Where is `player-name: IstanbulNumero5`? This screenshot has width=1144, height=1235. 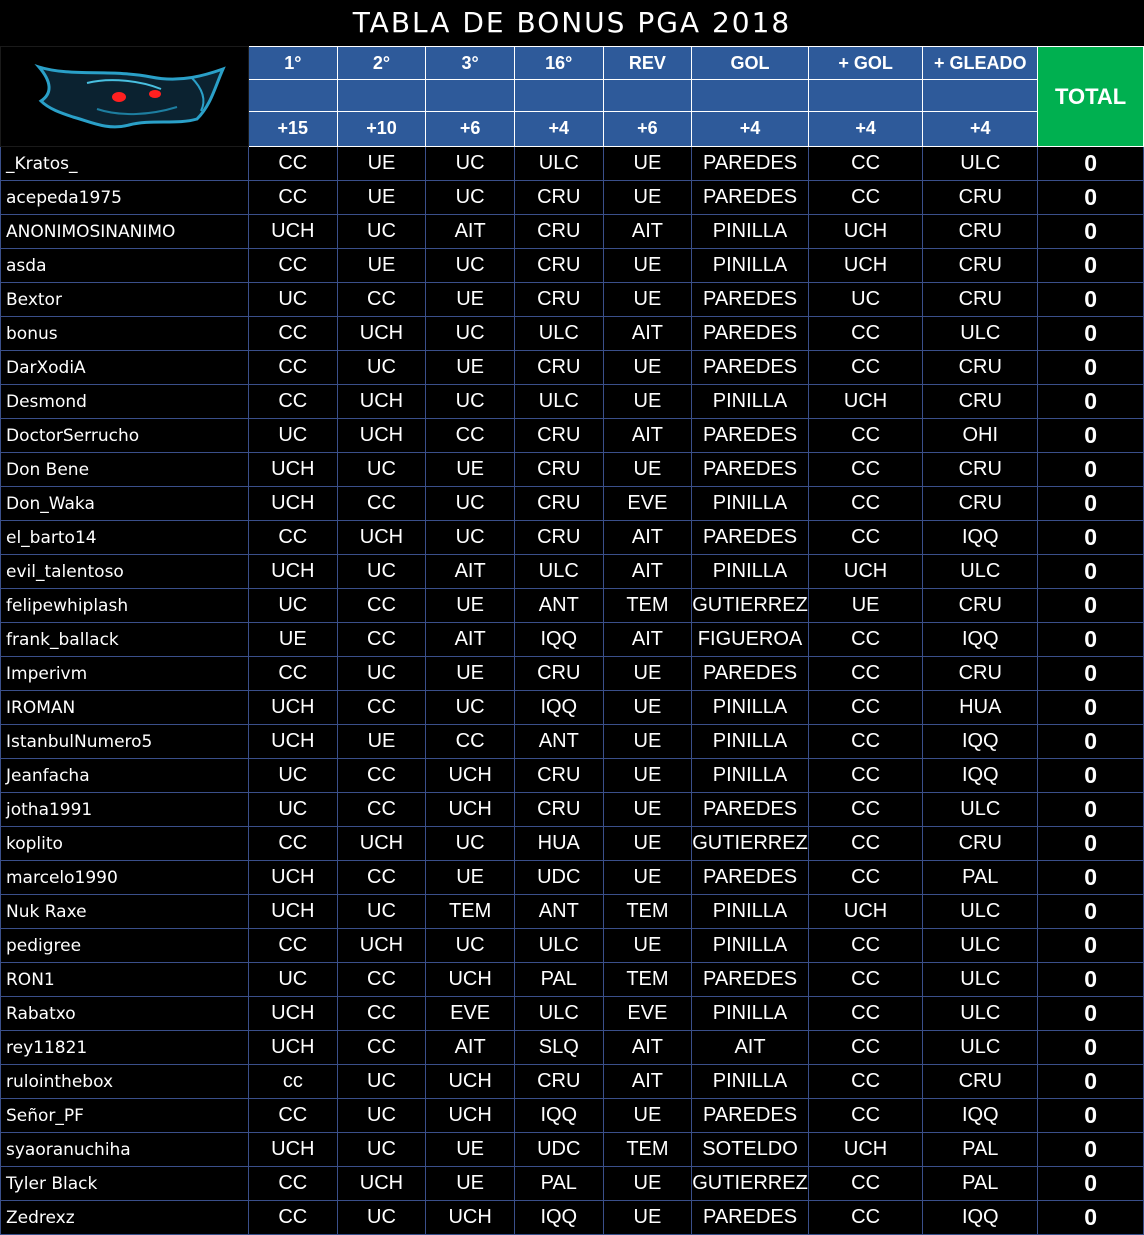 player-name: IstanbulNumero5 is located at coordinates (124, 741).